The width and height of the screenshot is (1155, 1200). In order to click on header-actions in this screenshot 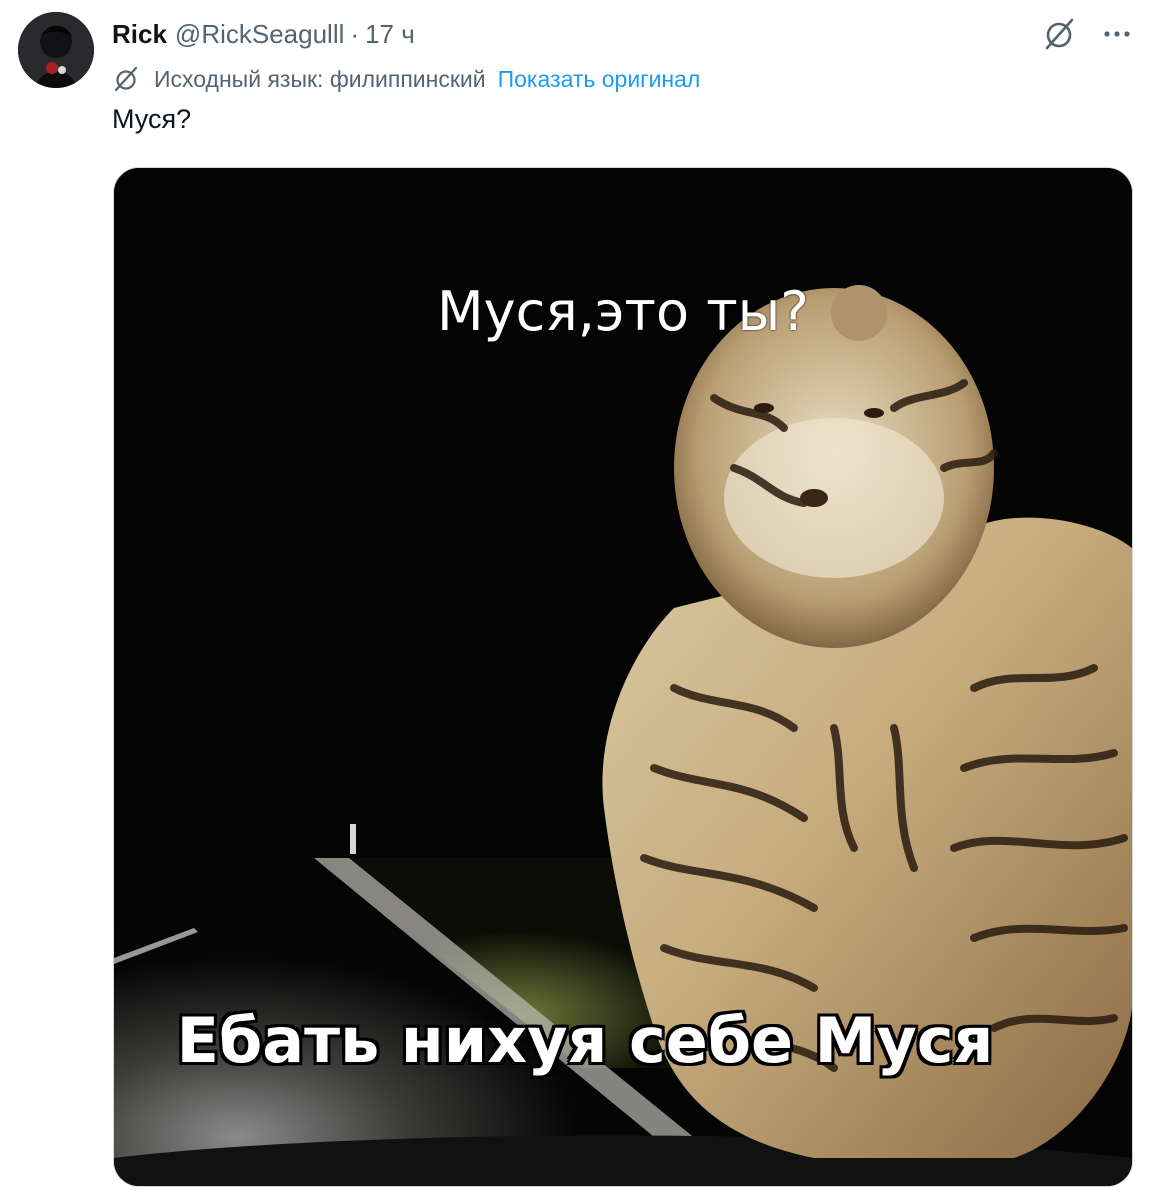, I will do `click(1088, 34)`.